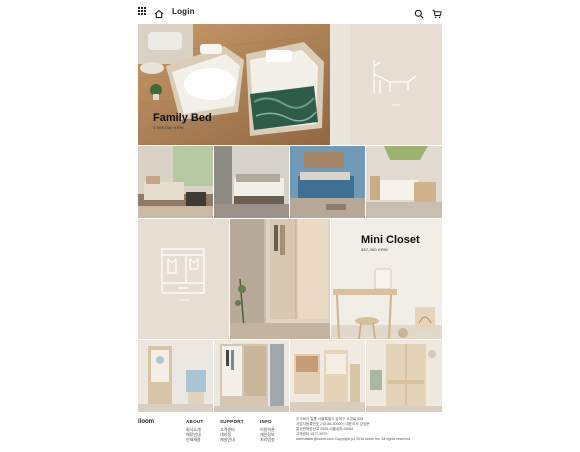 Image resolution: width=580 pixels, height=452 pixels. Describe the element at coordinates (142, 11) in the screenshot. I see `grid-menu-icon` at that location.